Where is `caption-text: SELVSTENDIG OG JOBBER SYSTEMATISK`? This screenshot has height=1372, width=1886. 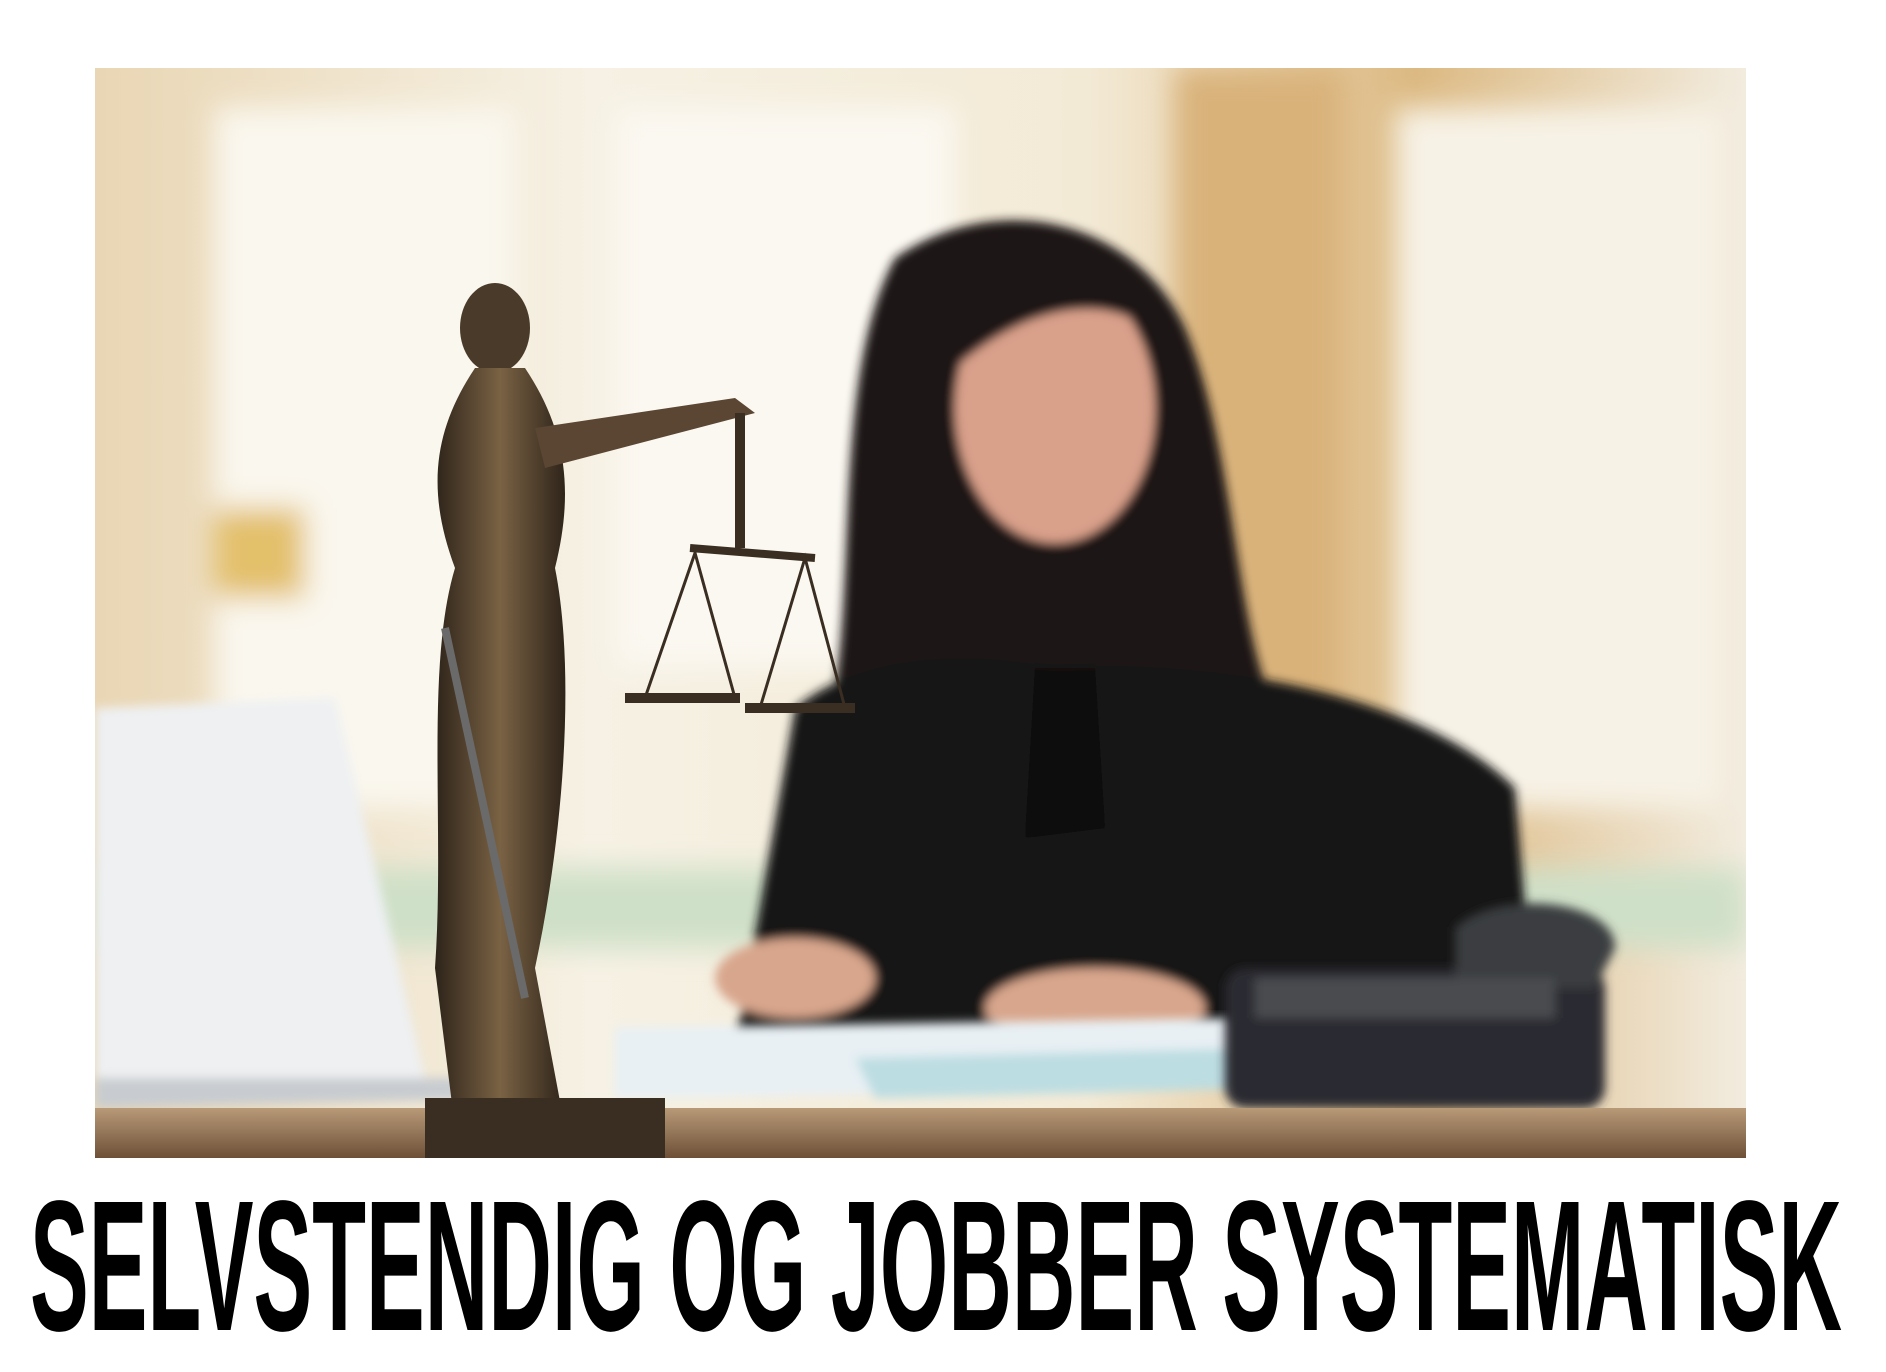
caption-text: SELVSTENDIG OG JOBBER SYSTEMATISK is located at coordinates (936, 1265).